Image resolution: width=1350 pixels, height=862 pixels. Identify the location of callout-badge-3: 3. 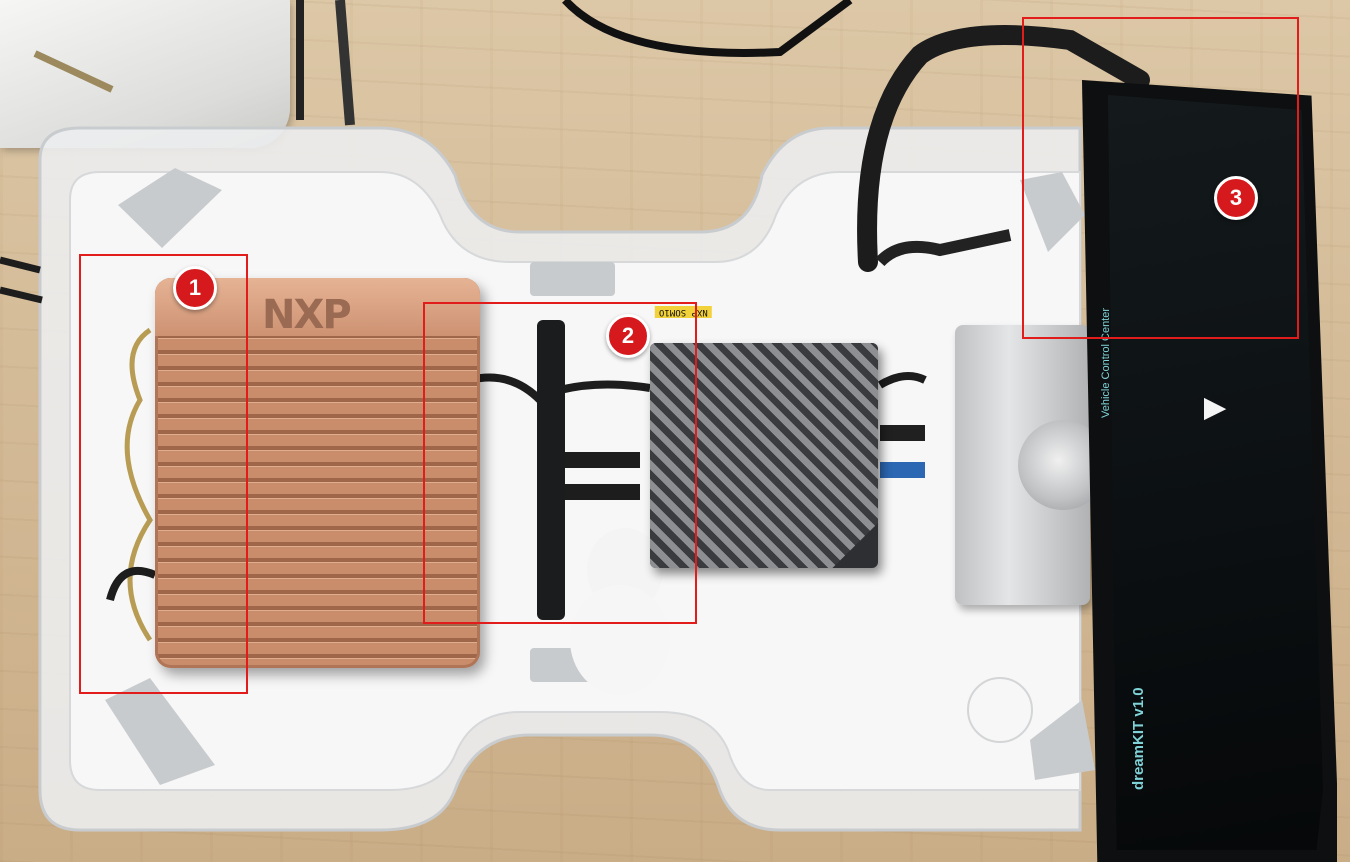
(1236, 198).